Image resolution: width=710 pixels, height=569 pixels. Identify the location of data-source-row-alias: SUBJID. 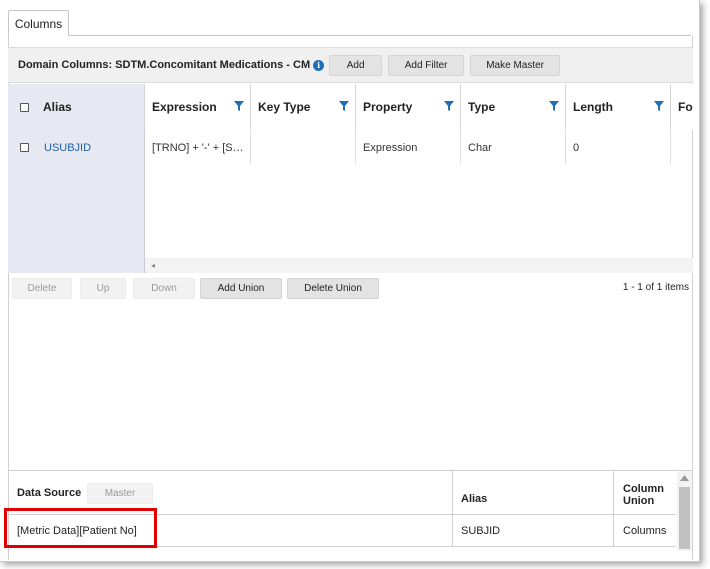
(476, 531).